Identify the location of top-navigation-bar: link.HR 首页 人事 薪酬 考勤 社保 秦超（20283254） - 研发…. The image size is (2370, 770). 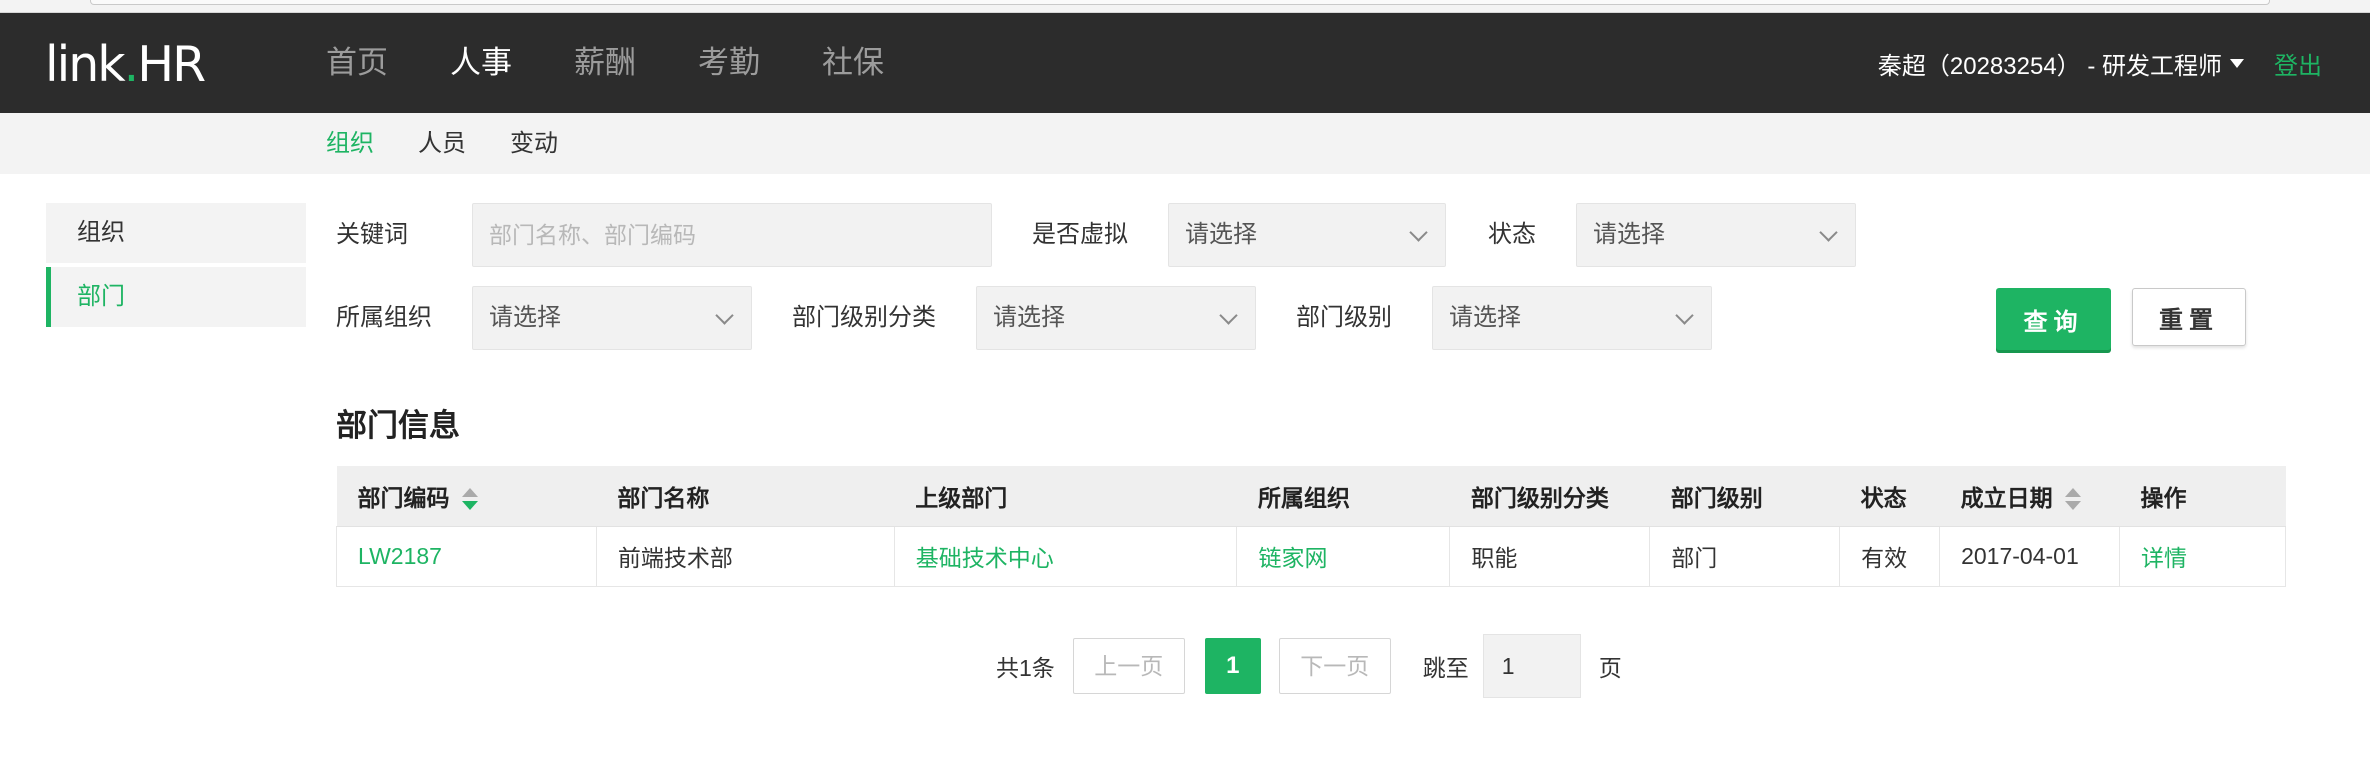
(1185, 63).